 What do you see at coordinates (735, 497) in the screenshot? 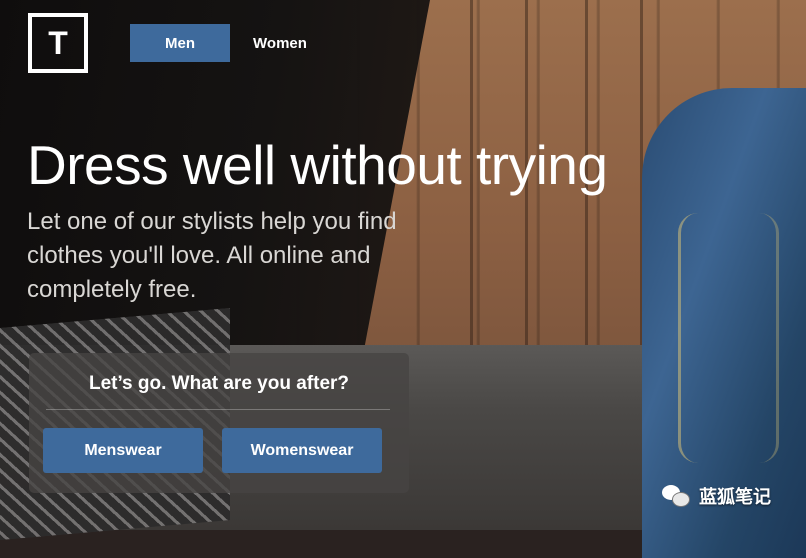
I see `watermark-text: 蓝狐笔记` at bounding box center [735, 497].